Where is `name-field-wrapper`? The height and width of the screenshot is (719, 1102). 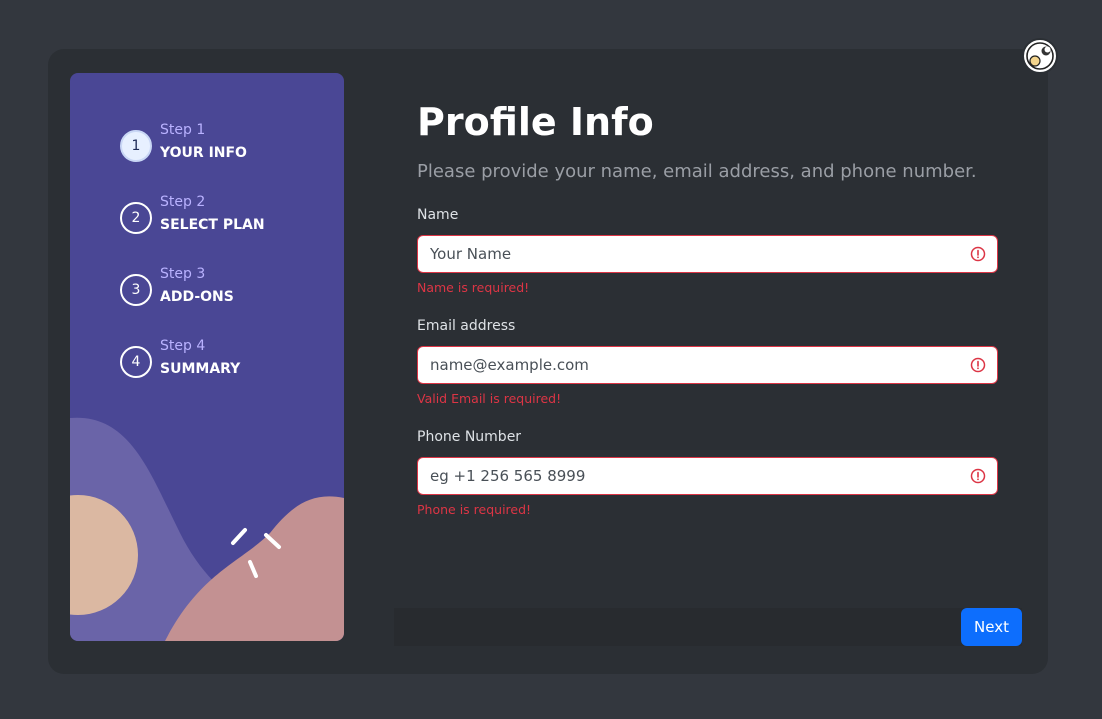 name-field-wrapper is located at coordinates (707, 254).